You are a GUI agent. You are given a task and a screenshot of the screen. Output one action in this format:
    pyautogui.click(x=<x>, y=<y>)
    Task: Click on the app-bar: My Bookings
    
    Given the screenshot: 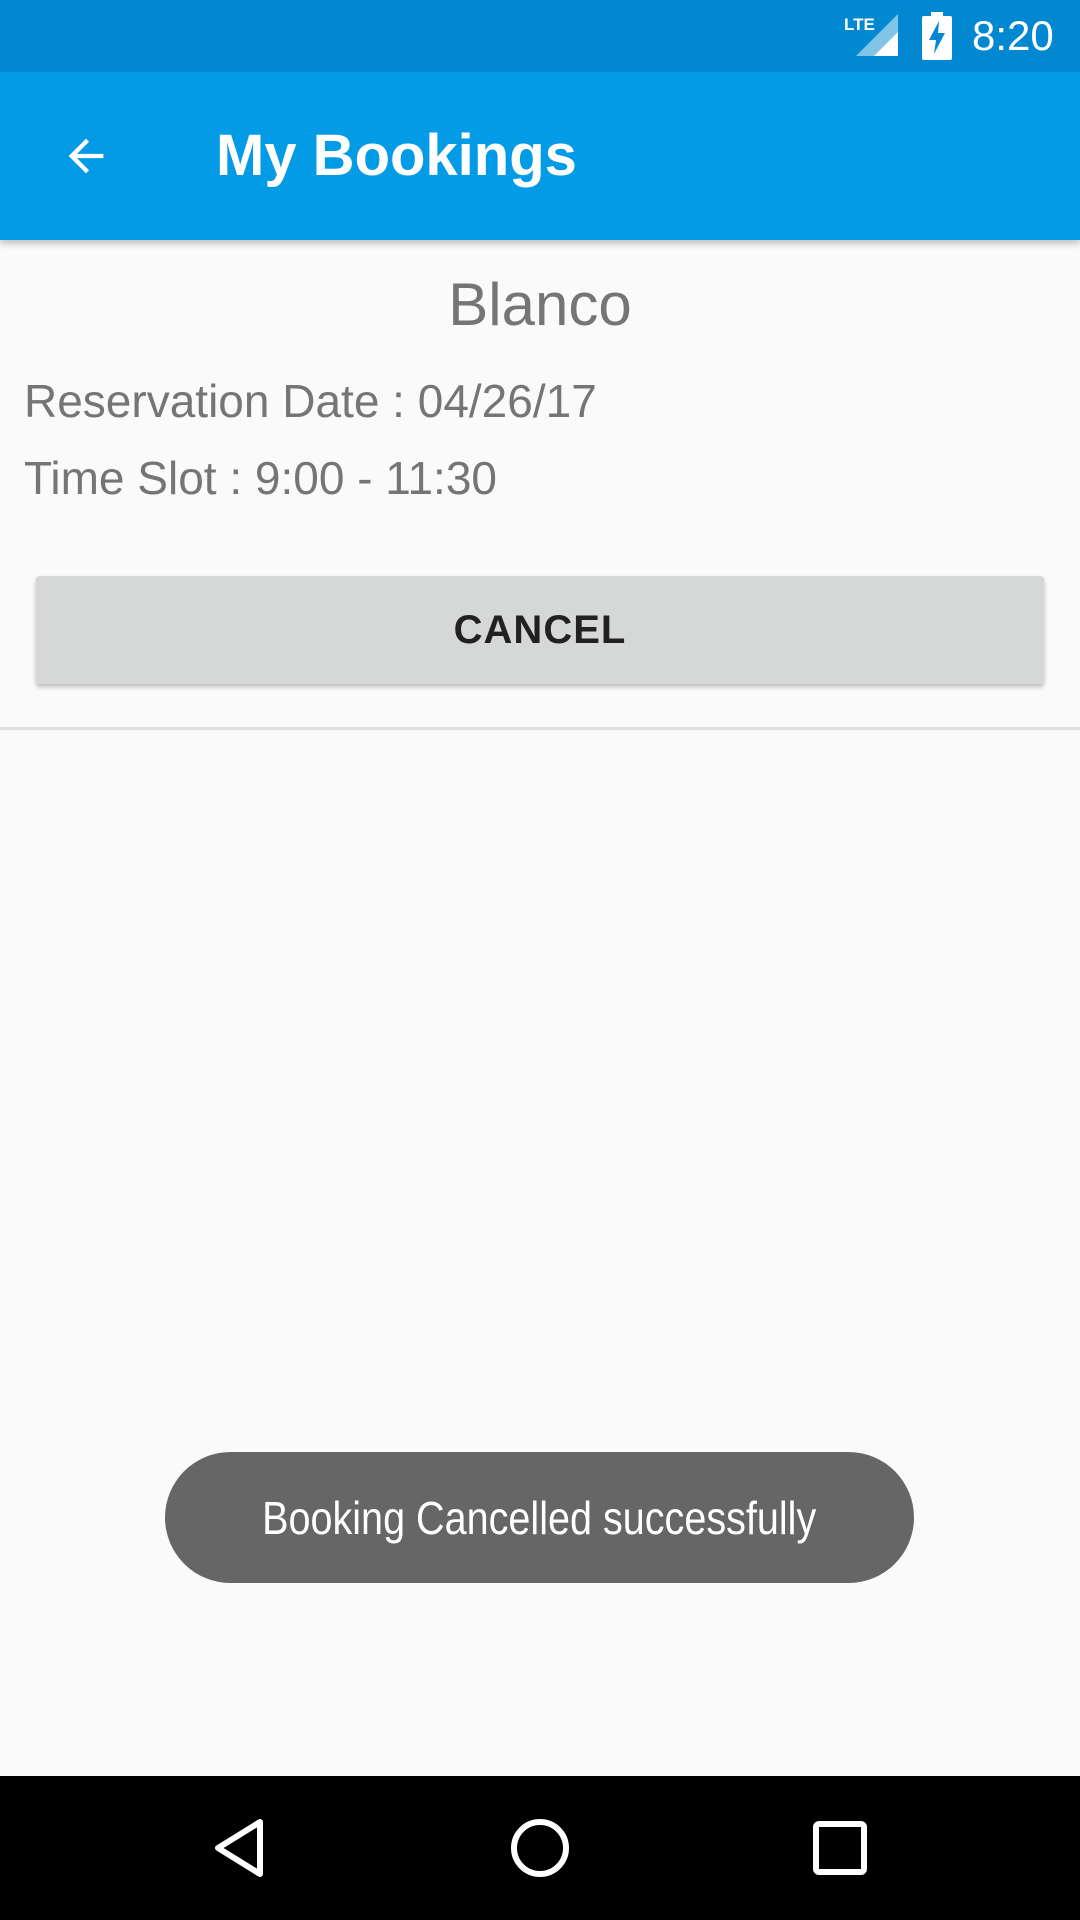 What is the action you would take?
    pyautogui.click(x=540, y=156)
    